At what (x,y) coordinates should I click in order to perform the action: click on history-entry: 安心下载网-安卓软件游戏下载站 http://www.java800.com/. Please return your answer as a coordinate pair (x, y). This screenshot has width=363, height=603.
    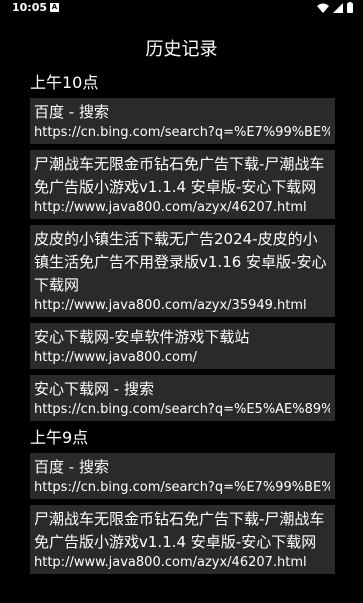
    Looking at the image, I should click on (182, 346).